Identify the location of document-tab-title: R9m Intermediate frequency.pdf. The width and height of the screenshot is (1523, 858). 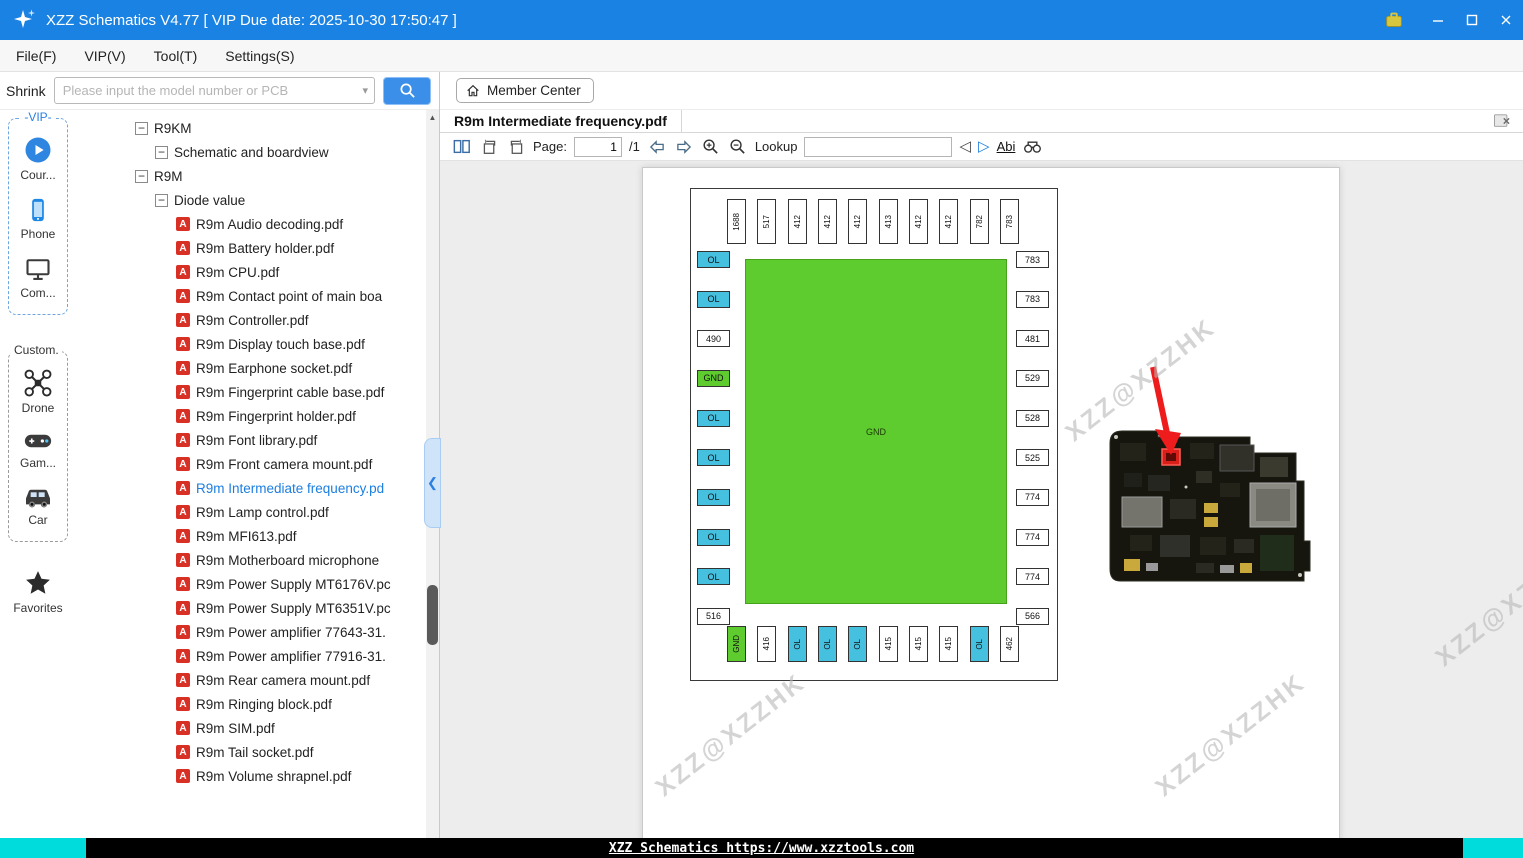
(560, 121).